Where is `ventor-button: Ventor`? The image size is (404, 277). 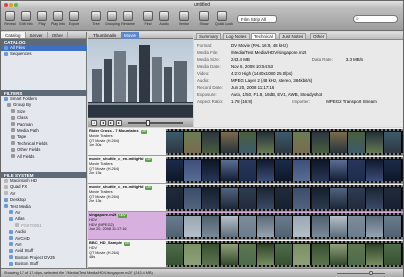 ventor-button: Ventor is located at coordinates (184, 18).